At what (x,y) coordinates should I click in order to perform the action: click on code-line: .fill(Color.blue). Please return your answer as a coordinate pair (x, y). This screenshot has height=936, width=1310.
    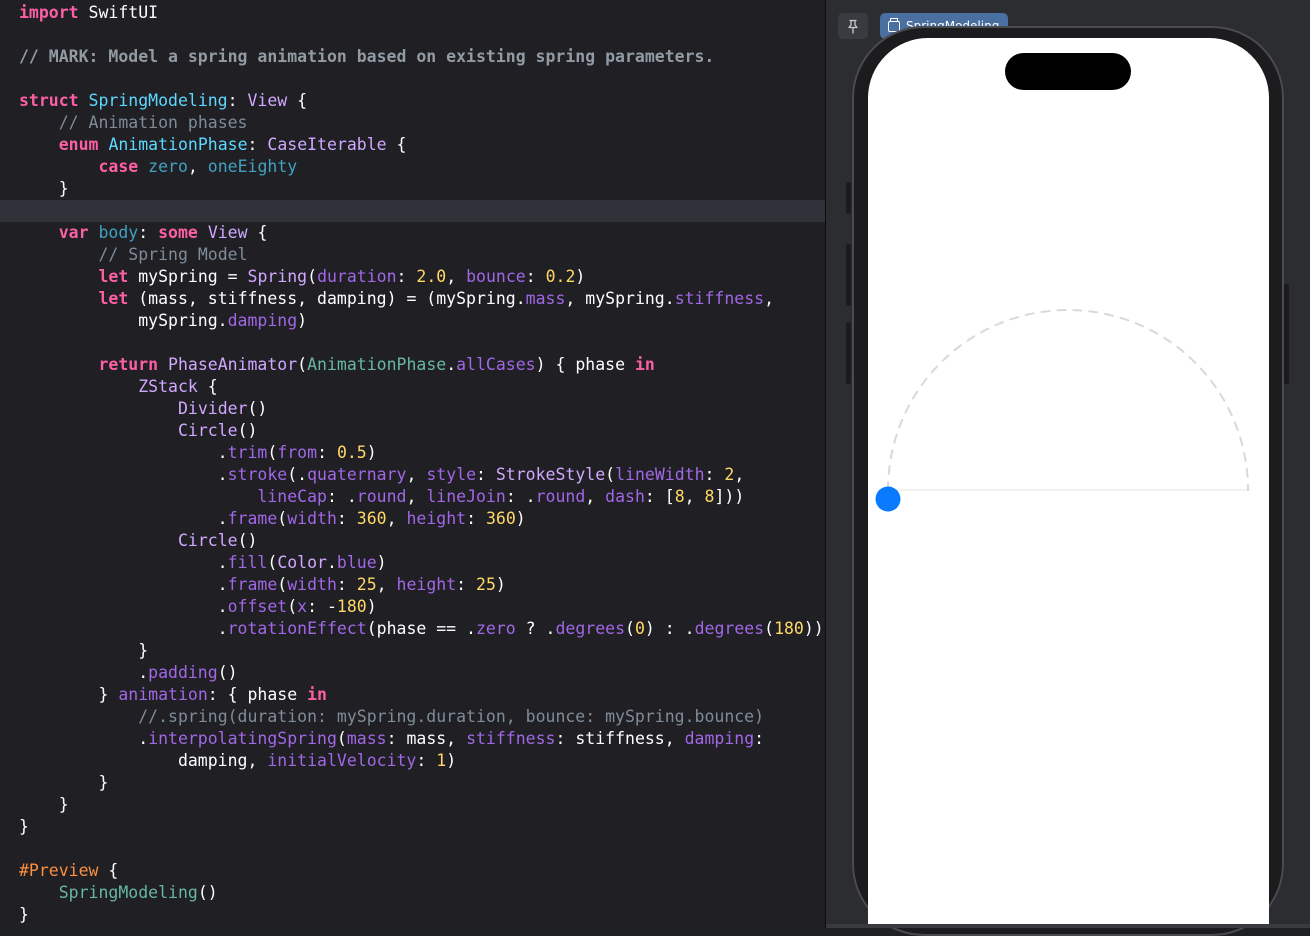
    Looking at the image, I should click on (421, 563).